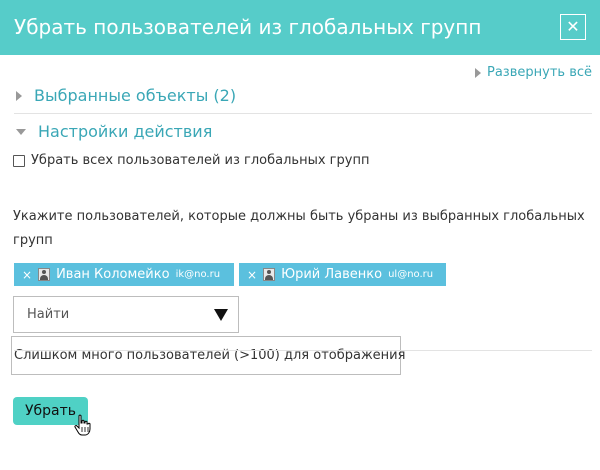 Image resolution: width=600 pixels, height=470 pixels. I want to click on close-icon: ✕, so click(573, 26).